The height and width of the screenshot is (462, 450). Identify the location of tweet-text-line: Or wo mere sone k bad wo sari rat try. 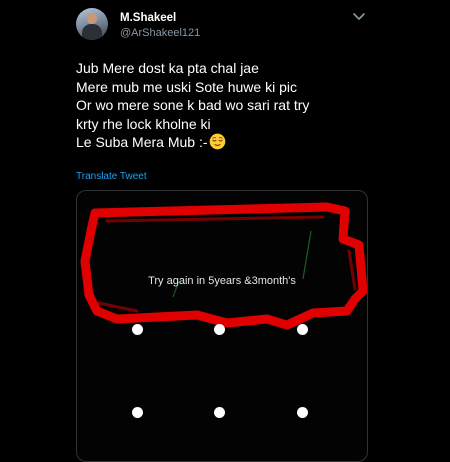
(193, 105).